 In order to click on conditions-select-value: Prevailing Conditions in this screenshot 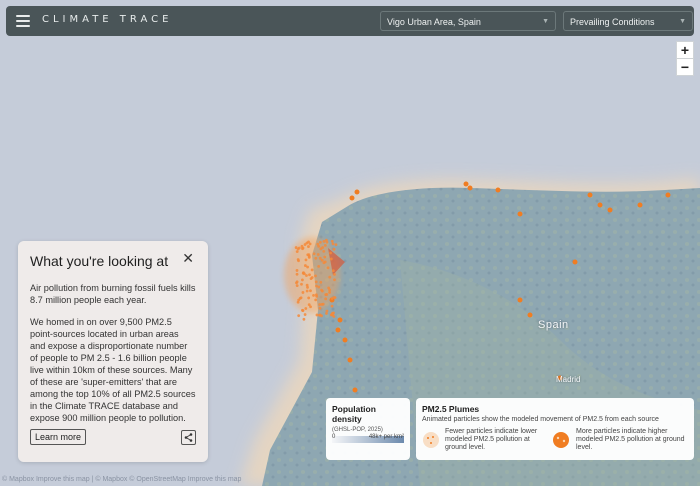, I will do `click(612, 22)`.